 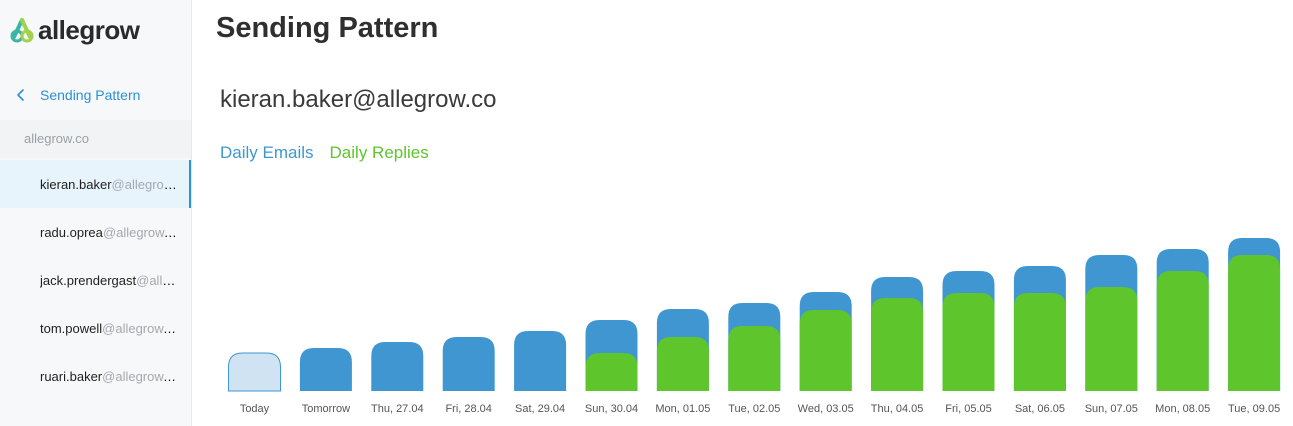 I want to click on user-item-text: tom.powell@allegrow.co, so click(x=109, y=328).